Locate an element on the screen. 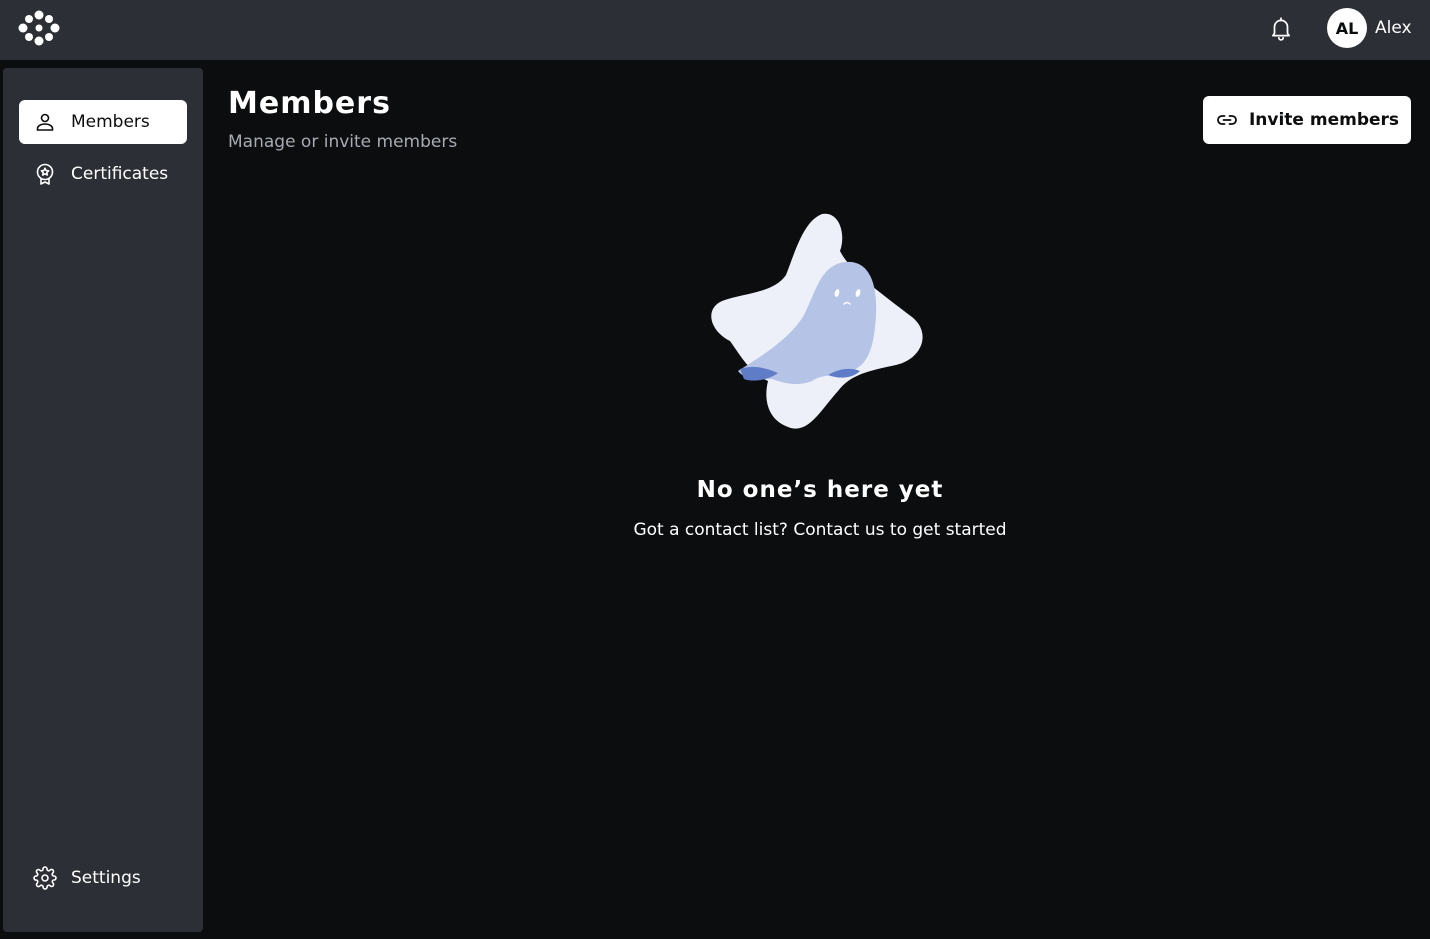  link-icon is located at coordinates (1227, 120).